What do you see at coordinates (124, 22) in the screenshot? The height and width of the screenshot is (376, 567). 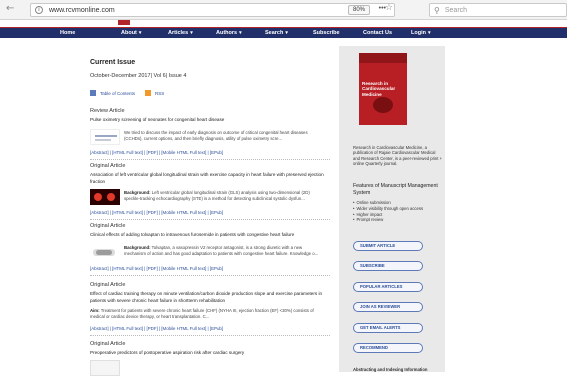 I see `header-accent` at bounding box center [124, 22].